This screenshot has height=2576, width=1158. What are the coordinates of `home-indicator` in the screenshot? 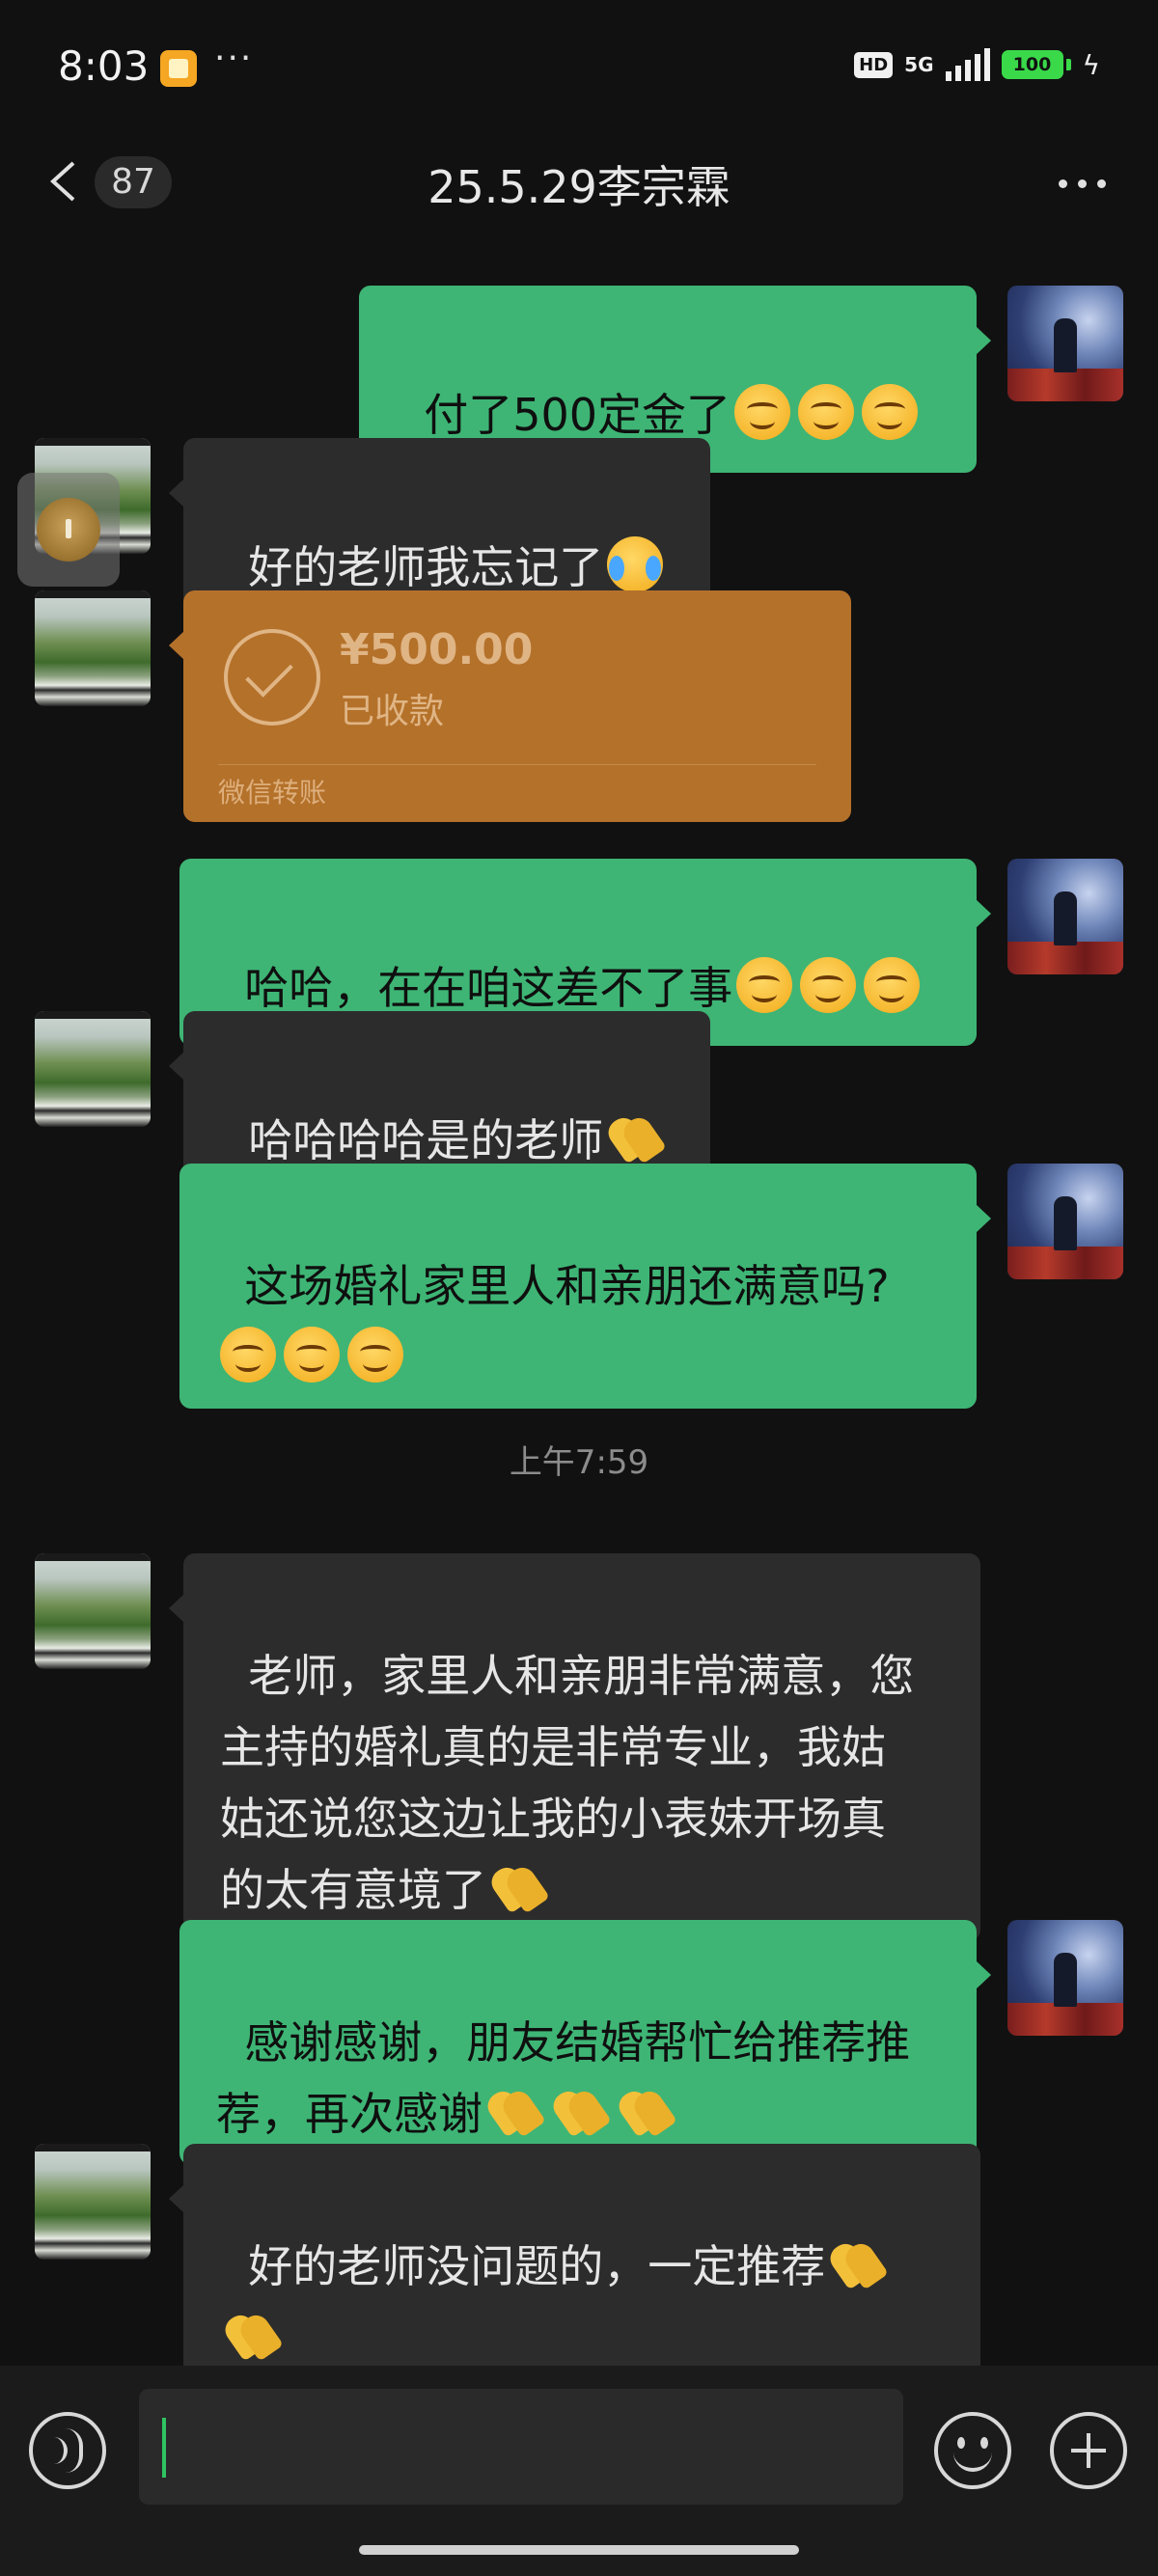 It's located at (579, 2550).